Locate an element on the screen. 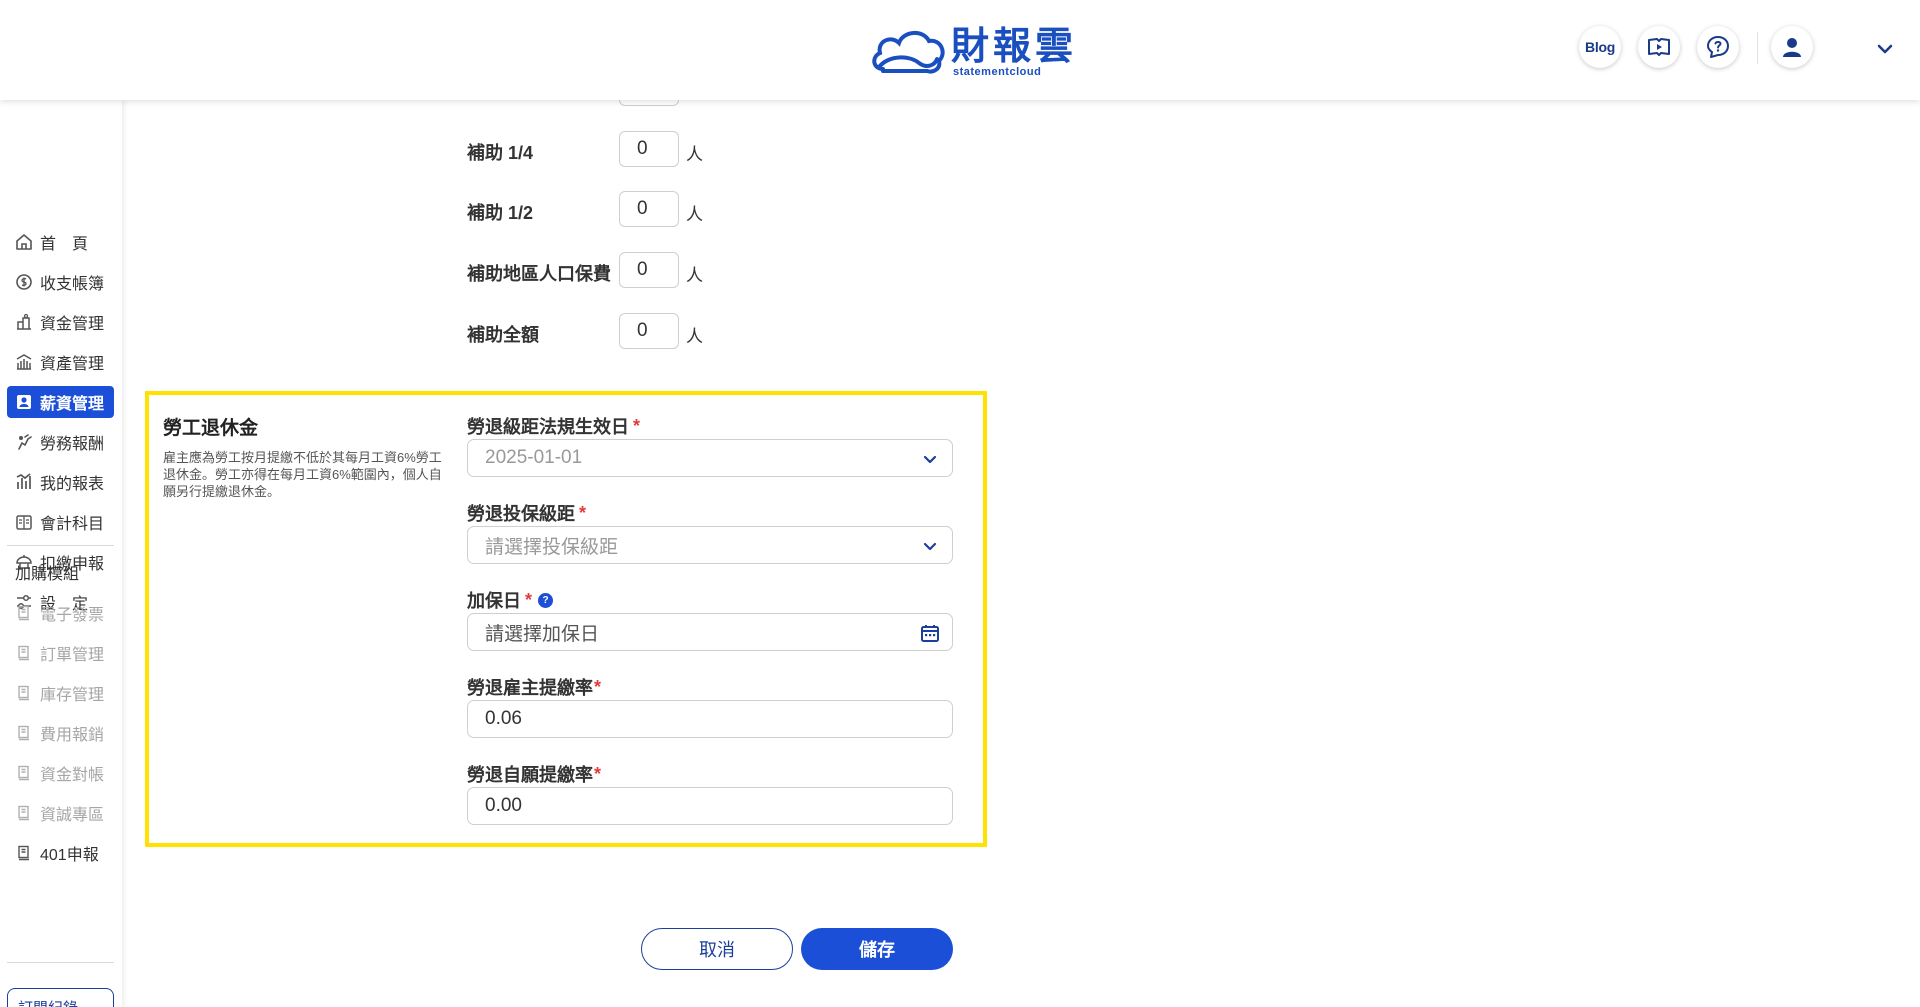 Image resolution: width=1920 pixels, height=1007 pixels. voluntary-rate-label: 勞退自願提繳率 * is located at coordinates (534, 774).